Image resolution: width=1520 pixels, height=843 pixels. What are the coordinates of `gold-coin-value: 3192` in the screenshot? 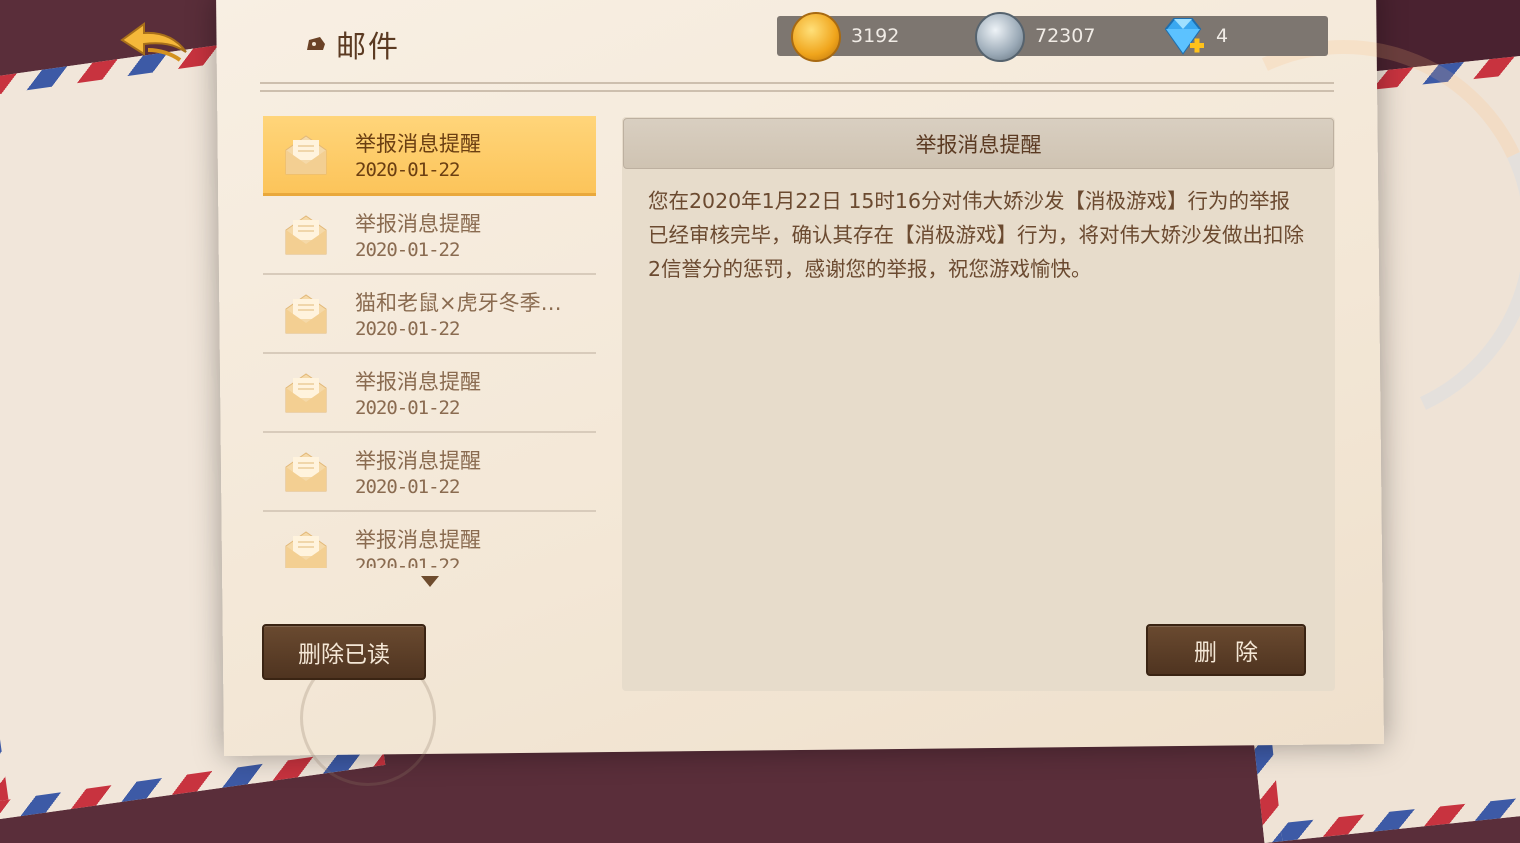 It's located at (875, 36).